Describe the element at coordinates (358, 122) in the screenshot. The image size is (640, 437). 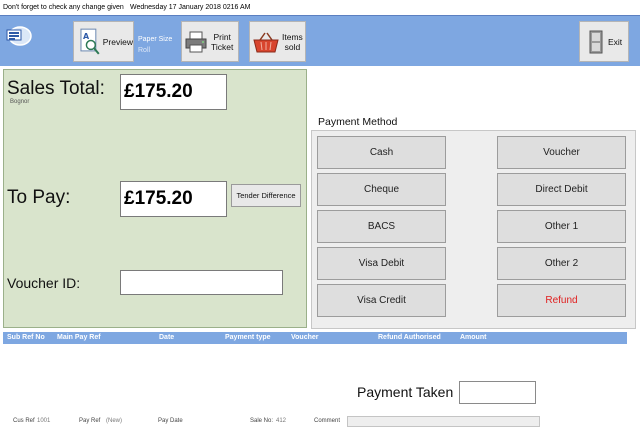
I see `payment-method-title: Payment Method` at that location.